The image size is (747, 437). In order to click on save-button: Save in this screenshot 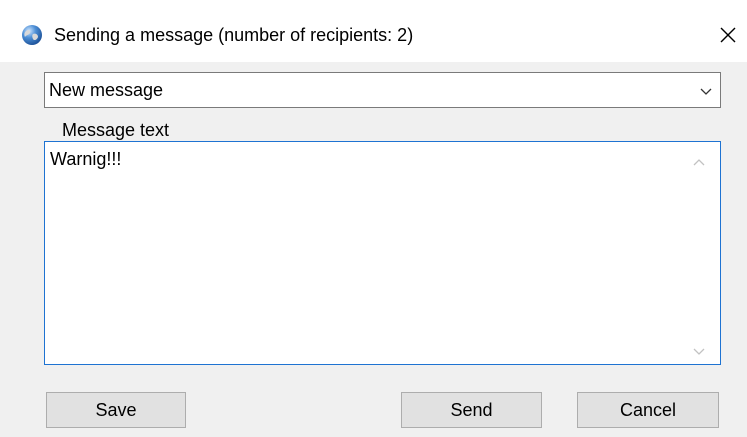, I will do `click(116, 410)`.